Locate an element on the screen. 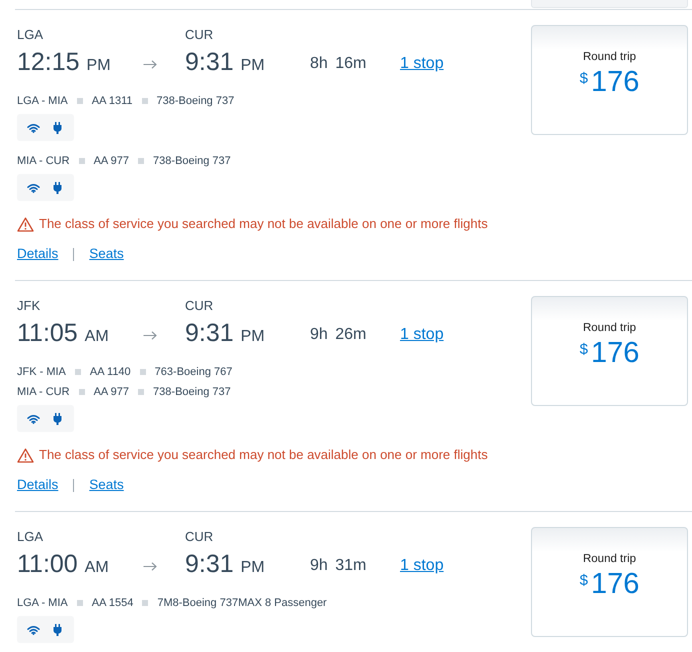 The width and height of the screenshot is (692, 652). departure-time: 12:15 PM is located at coordinates (64, 62).